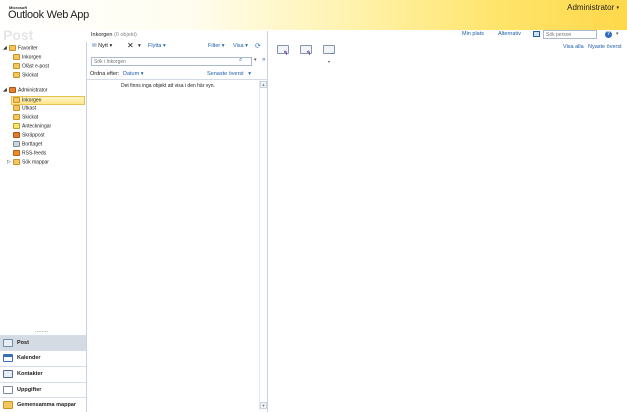 This screenshot has height=412, width=627. I want to click on folder-item-search-folders: ▷ Sök mappar, so click(28, 163).